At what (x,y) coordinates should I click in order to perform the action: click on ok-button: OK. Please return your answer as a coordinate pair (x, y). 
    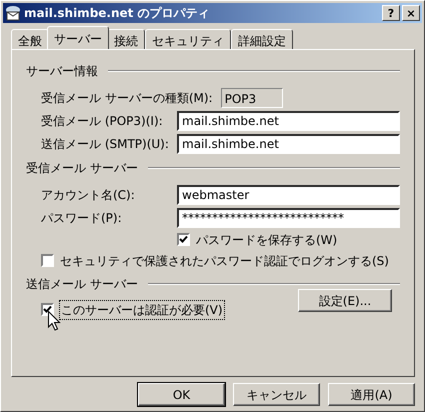
    Looking at the image, I should click on (181, 394).